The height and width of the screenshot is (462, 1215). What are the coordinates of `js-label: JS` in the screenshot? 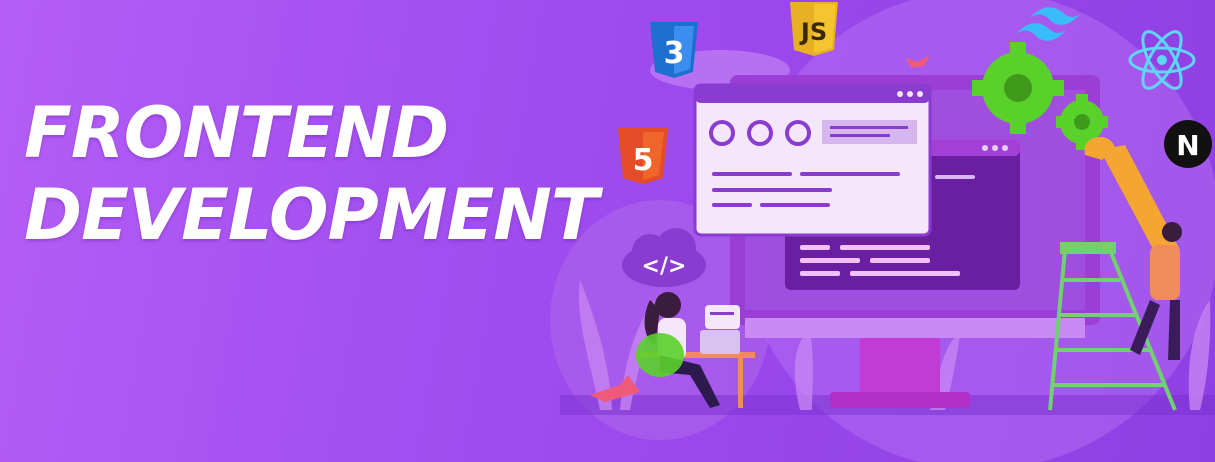 It's located at (813, 32).